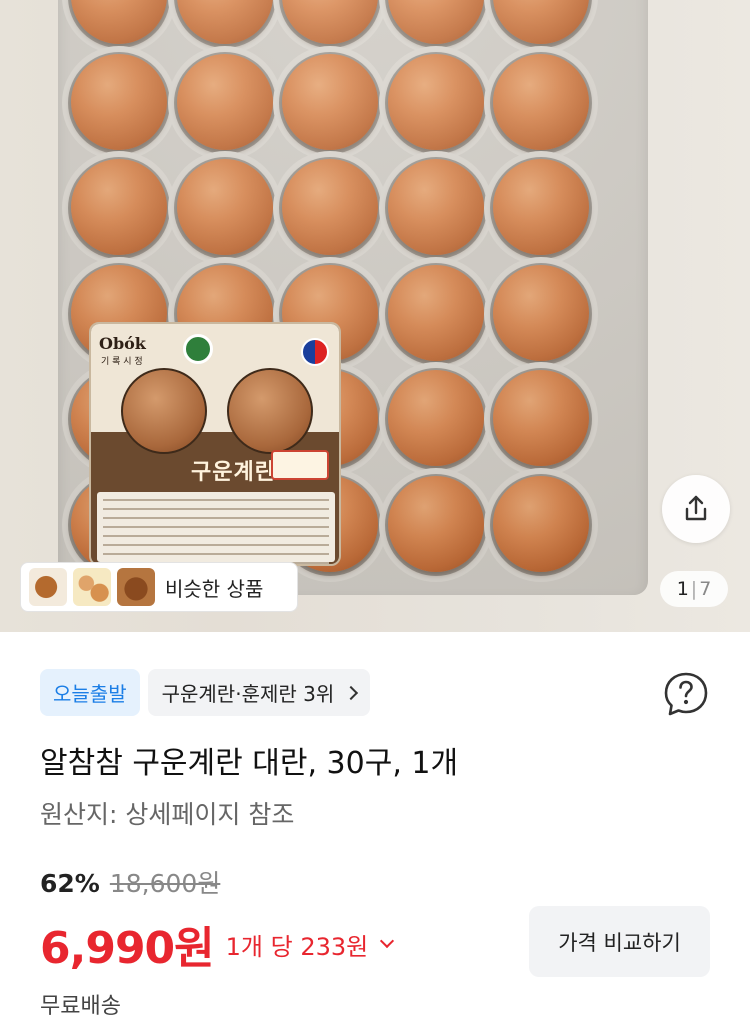  I want to click on product-title: 알참참 구운계란 대란, 30구, 1개, so click(249, 763).